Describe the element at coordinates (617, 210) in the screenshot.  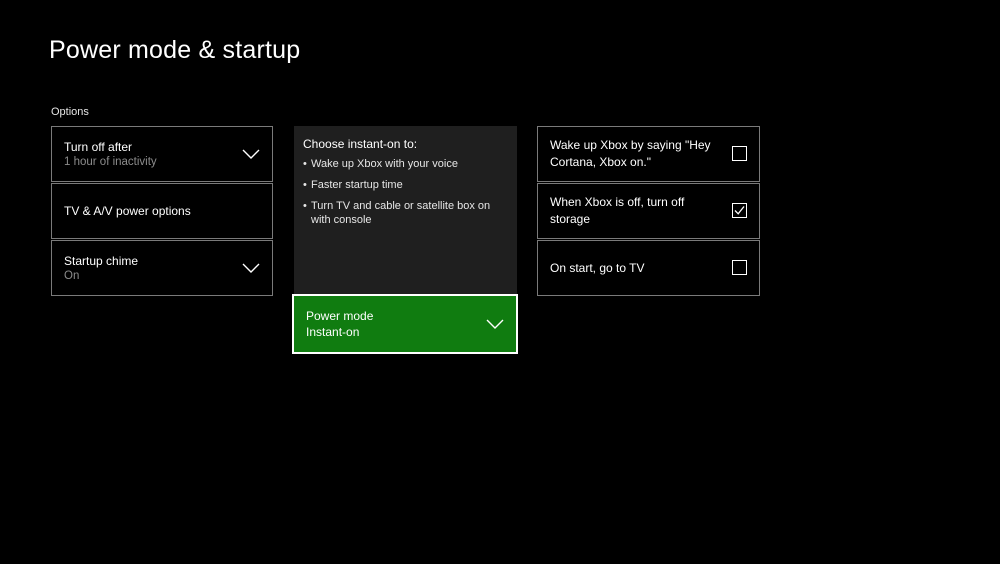
I see `turn-off-storage-label: When Xbox is off, turn off storage` at that location.